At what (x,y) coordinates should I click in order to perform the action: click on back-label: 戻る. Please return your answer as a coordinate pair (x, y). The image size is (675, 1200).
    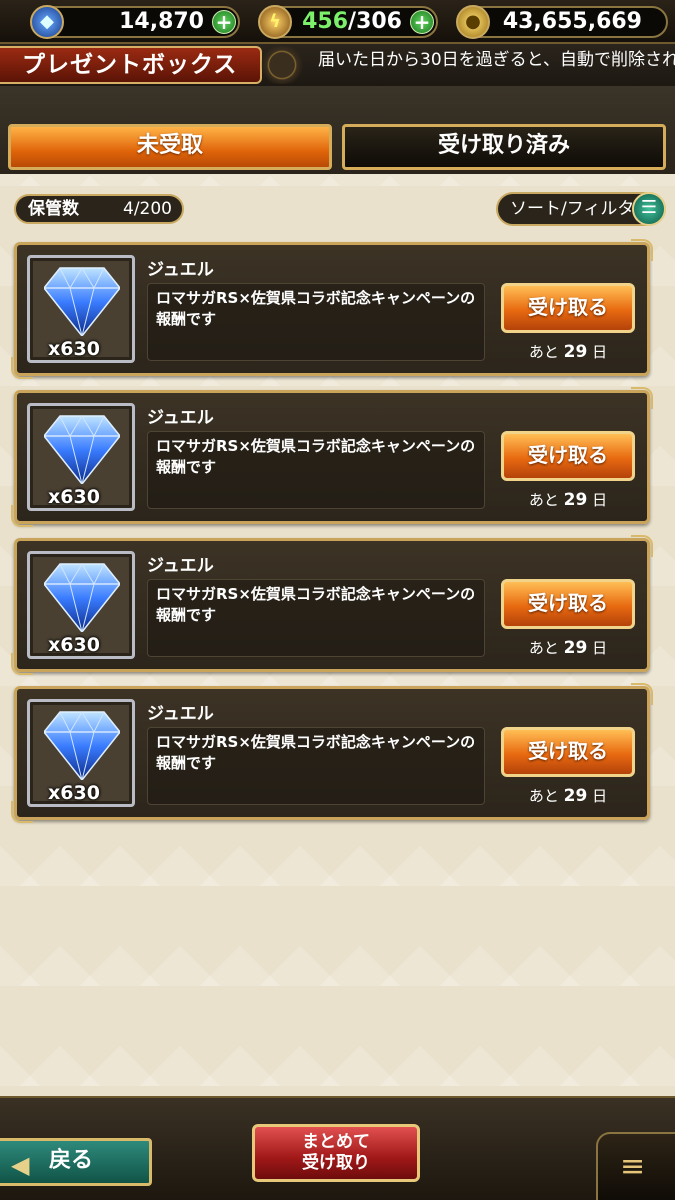
    Looking at the image, I should click on (71, 1160).